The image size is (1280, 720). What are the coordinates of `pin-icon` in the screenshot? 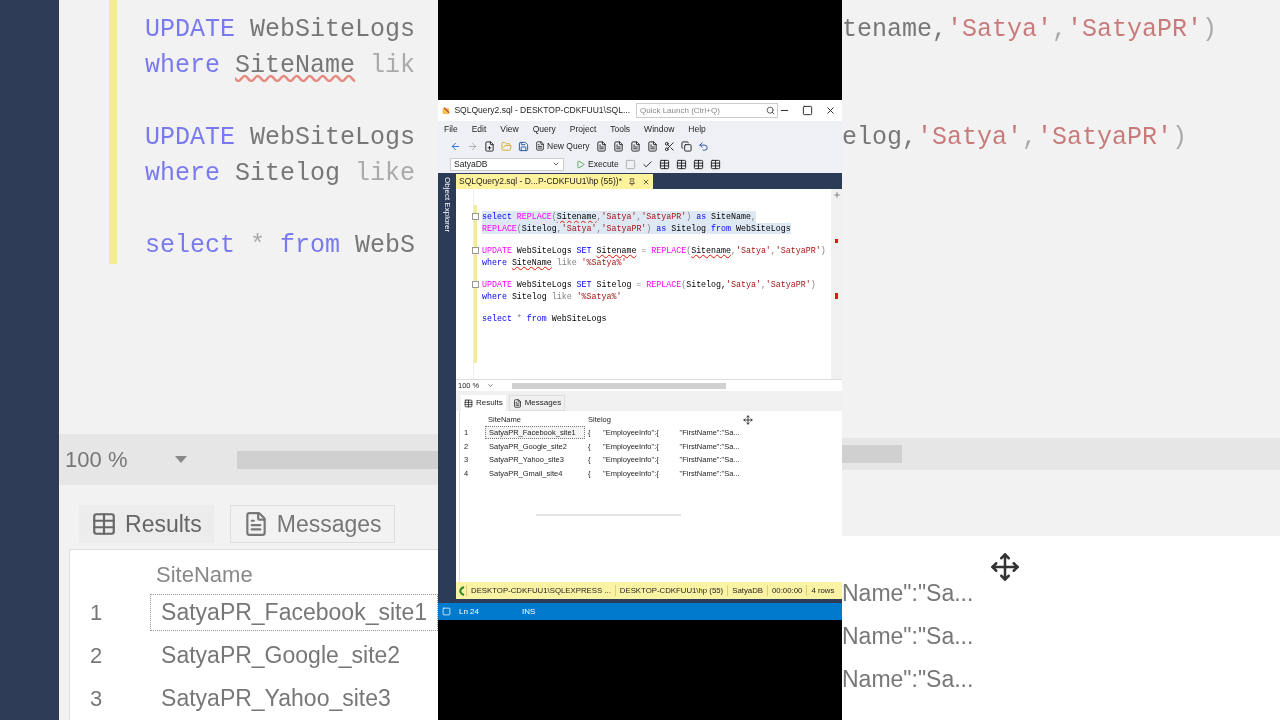 It's located at (631, 181).